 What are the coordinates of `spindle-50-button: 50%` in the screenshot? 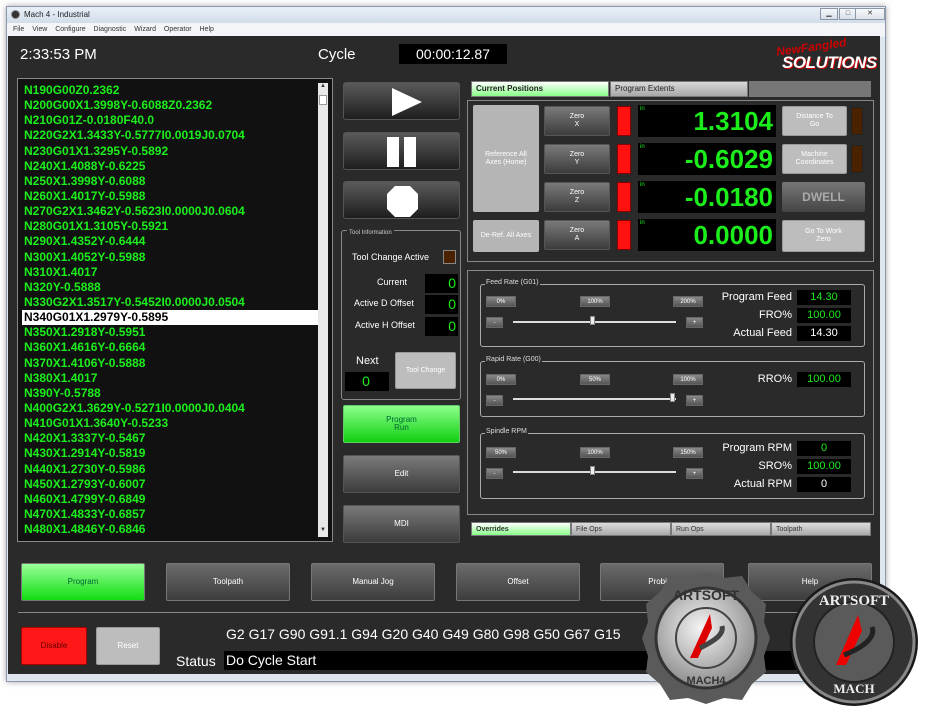 It's located at (501, 452).